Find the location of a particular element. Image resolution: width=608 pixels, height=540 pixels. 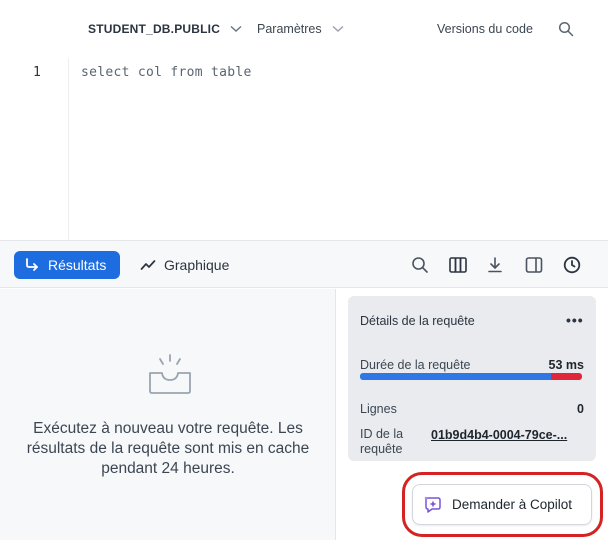

chart-tab-label: Graphique is located at coordinates (197, 265).